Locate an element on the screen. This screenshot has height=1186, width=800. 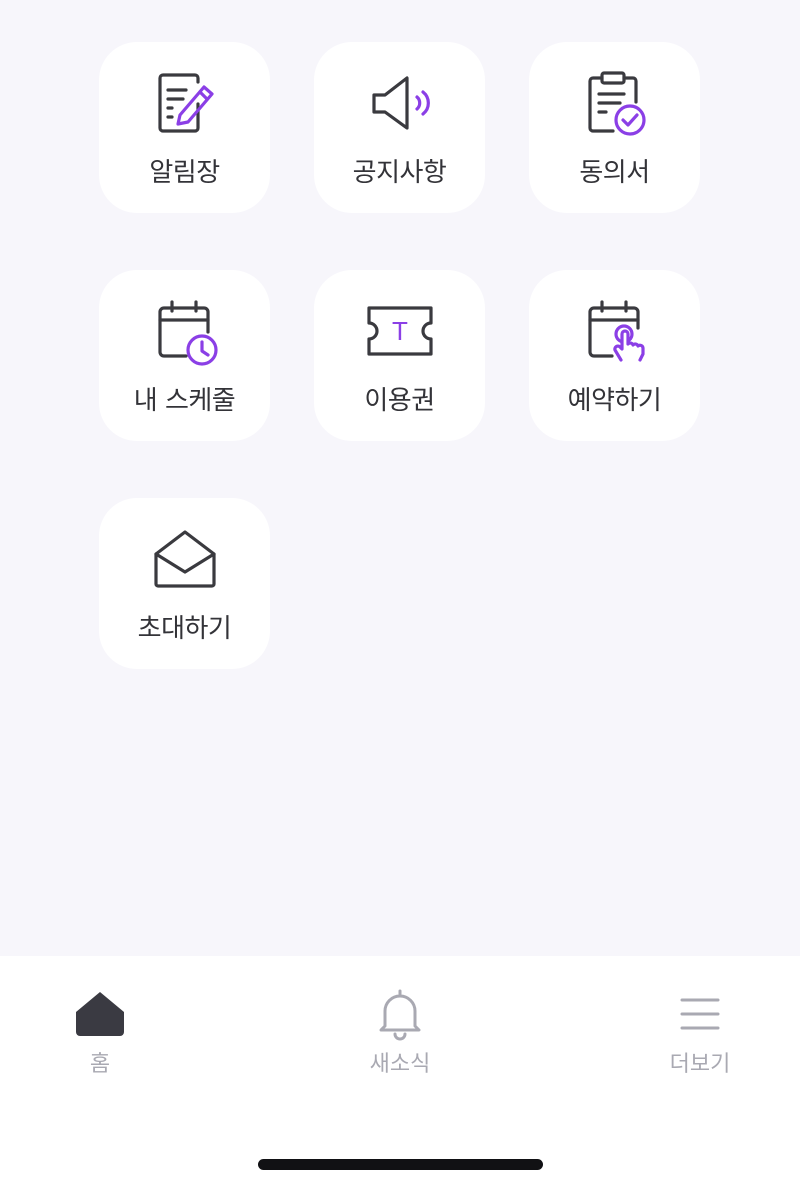
menu-tile-reservation: 예약하기 is located at coordinates (614, 355).